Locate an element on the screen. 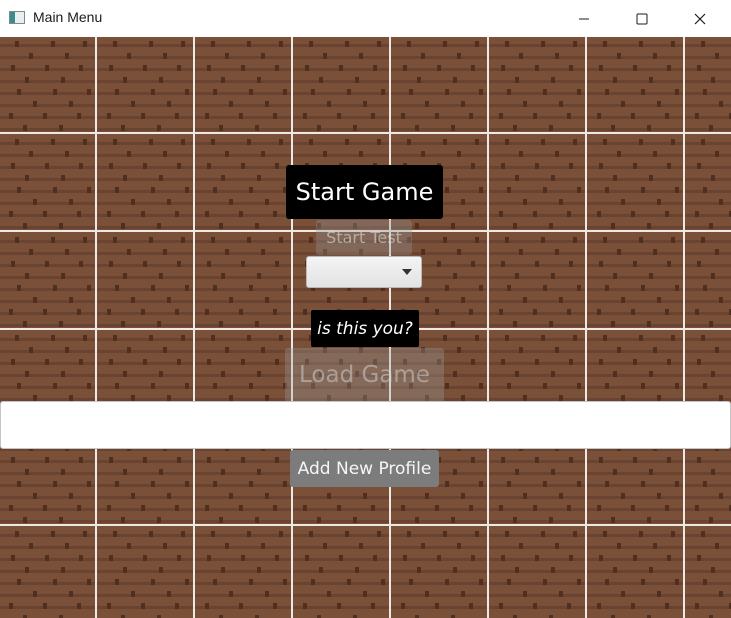 This screenshot has width=731, height=618. close-icon is located at coordinates (700, 18).